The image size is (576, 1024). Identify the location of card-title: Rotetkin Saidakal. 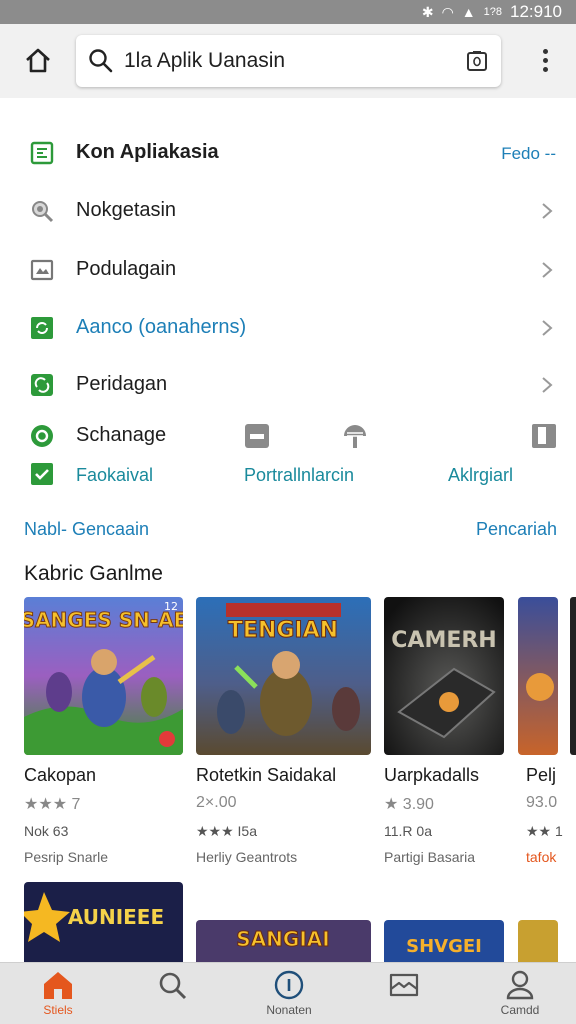
(266, 775).